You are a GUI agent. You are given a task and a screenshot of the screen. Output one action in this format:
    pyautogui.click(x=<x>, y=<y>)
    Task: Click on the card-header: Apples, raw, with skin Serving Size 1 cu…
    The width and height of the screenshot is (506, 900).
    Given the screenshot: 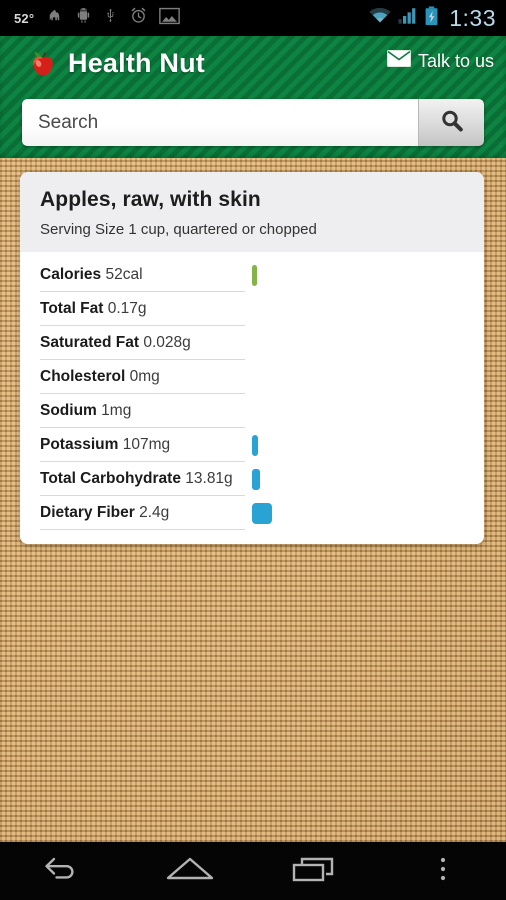 What is the action you would take?
    pyautogui.click(x=252, y=212)
    